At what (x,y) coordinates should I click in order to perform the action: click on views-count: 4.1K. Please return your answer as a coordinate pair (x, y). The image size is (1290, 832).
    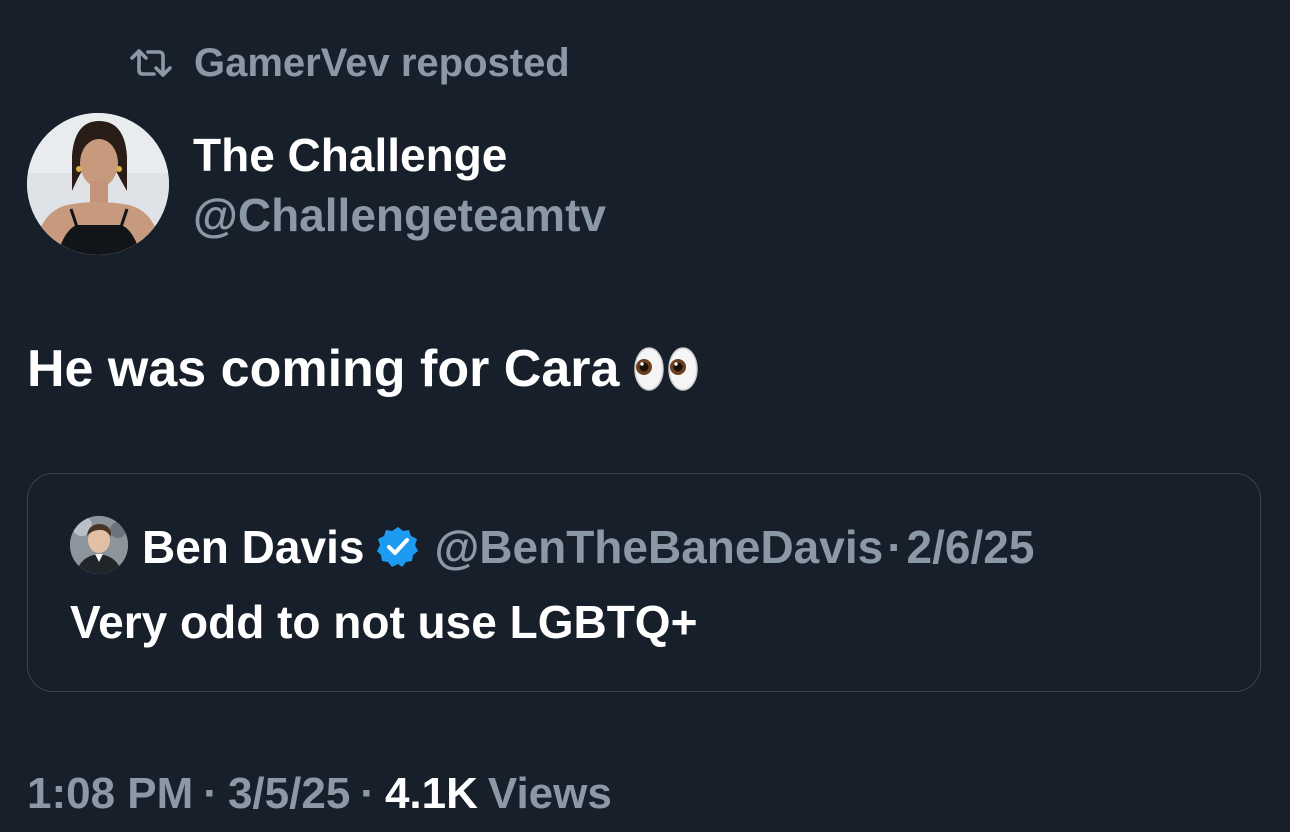
    Looking at the image, I should click on (431, 793).